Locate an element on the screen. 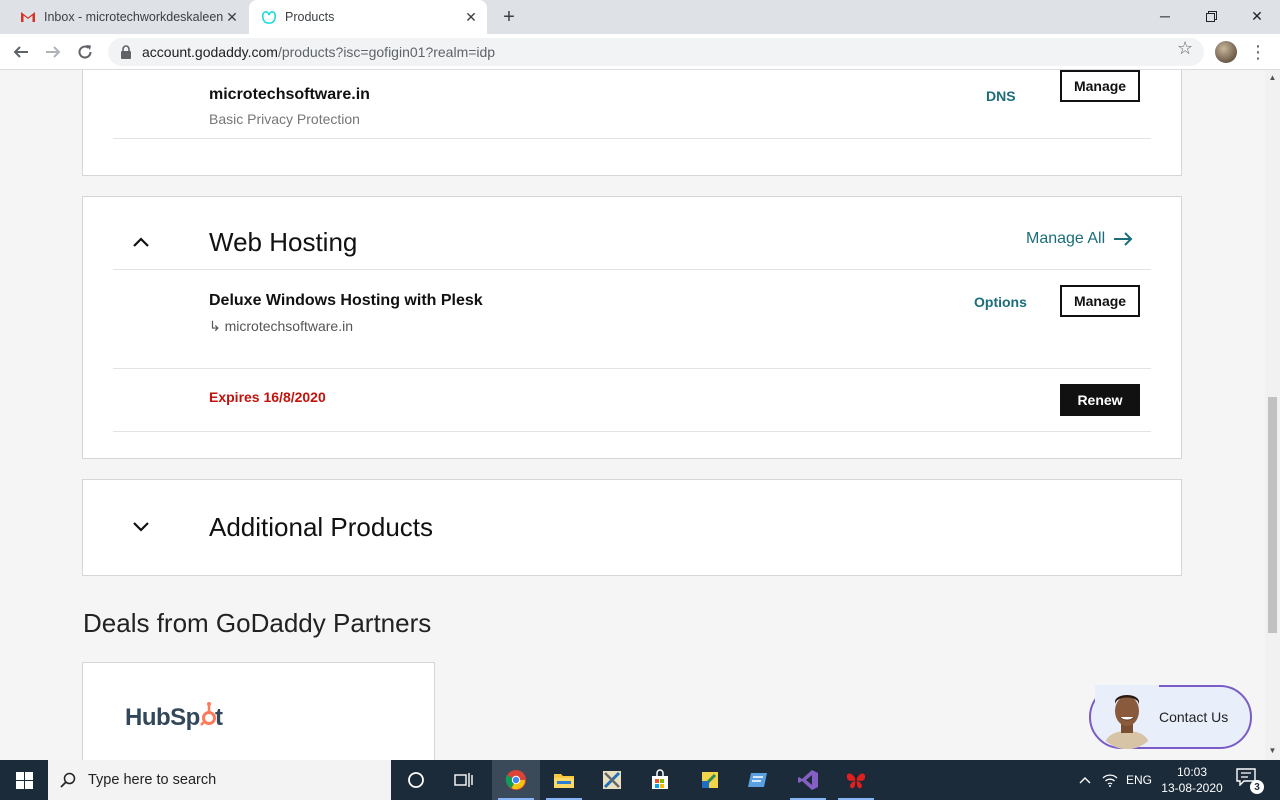 The image size is (1280, 800). svg-text: HubSp is located at coordinates (162, 717).